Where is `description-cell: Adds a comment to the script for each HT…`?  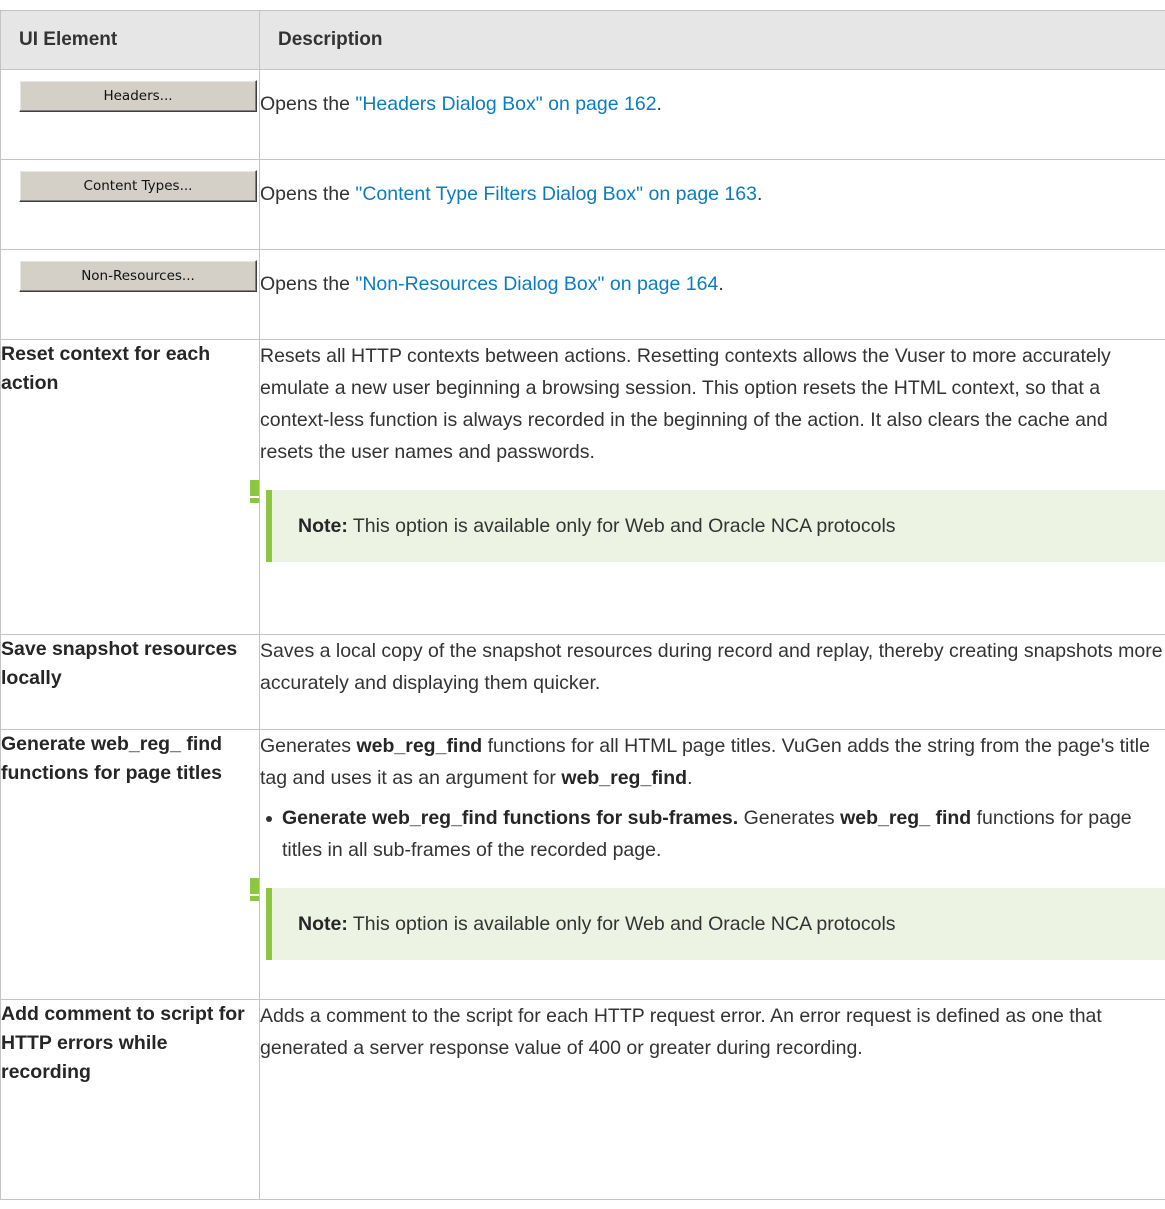
description-cell: Adds a comment to the script for each HT… is located at coordinates (712, 1099).